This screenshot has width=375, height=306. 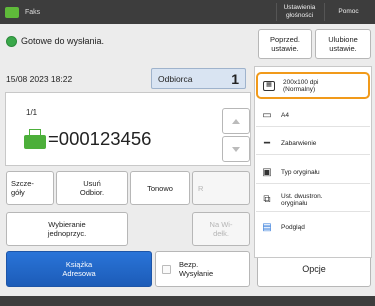 What do you see at coordinates (30, 188) in the screenshot?
I see `details-button: Szcze- góły` at bounding box center [30, 188].